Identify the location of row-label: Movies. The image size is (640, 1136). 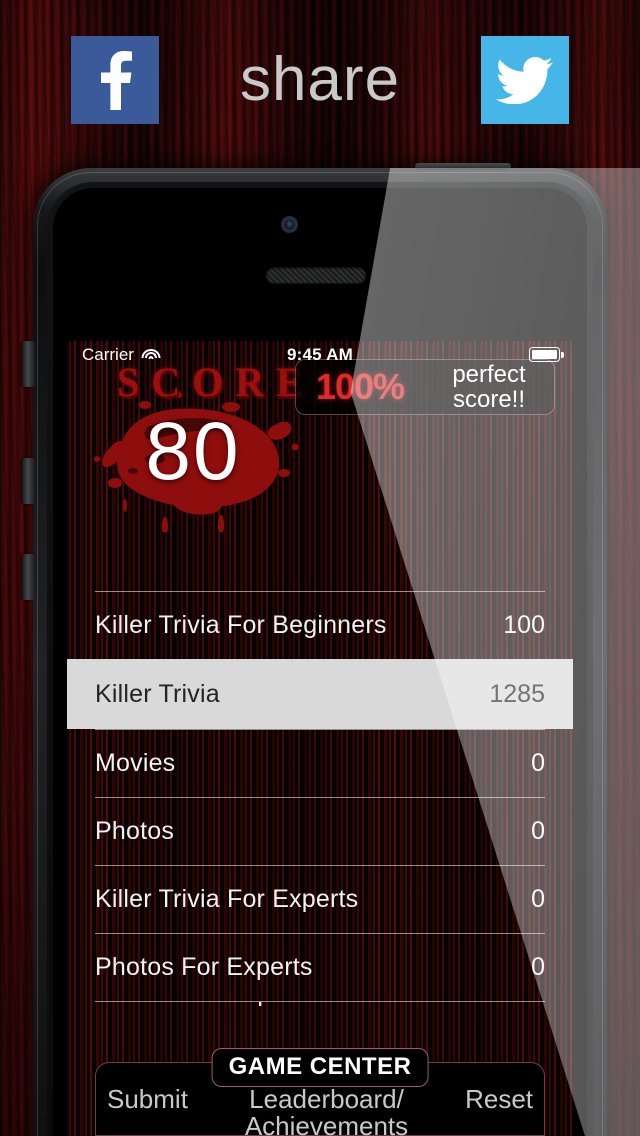
(135, 763).